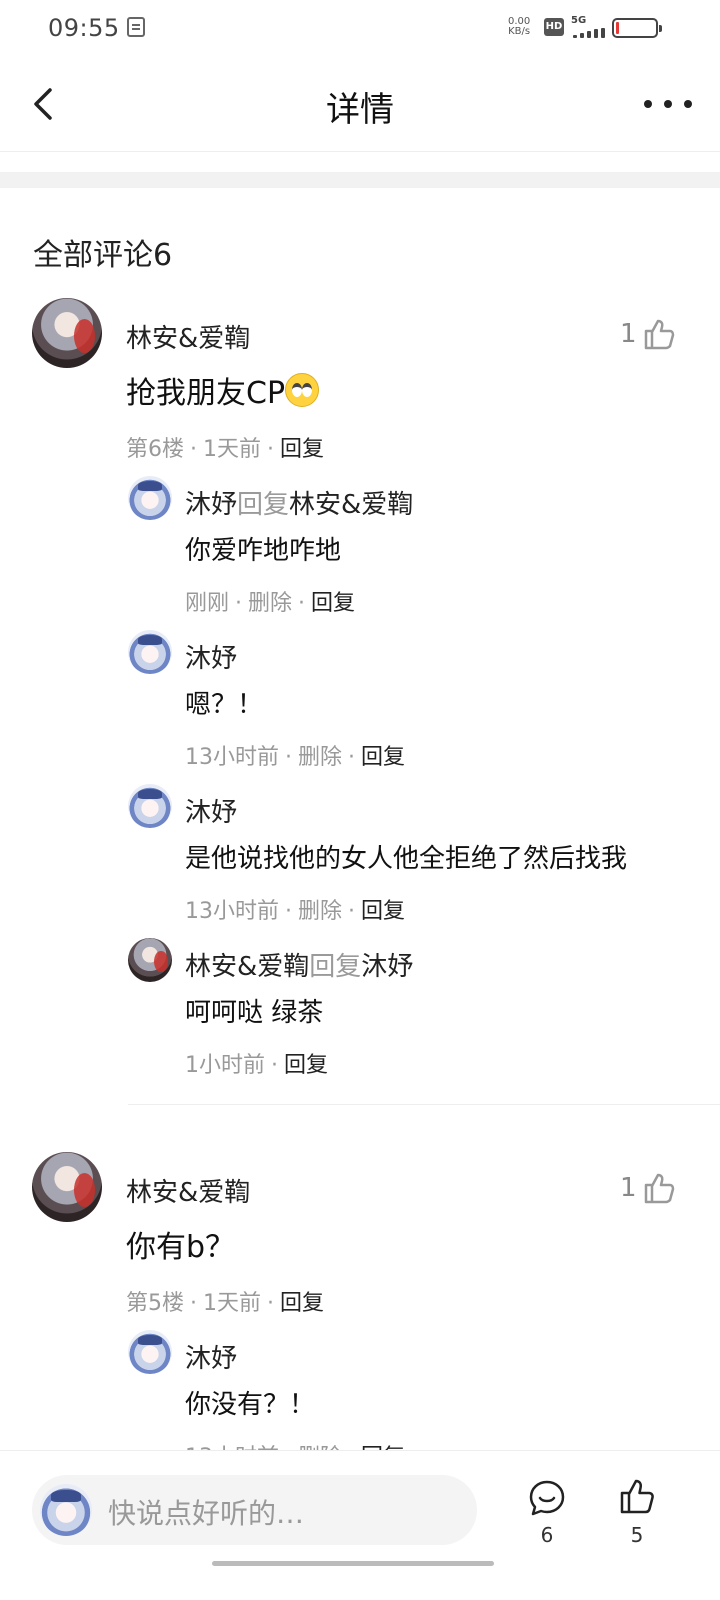 Image resolution: width=720 pixels, height=1600 pixels. What do you see at coordinates (250, 1405) in the screenshot?
I see `reply-text: 你没有？！` at bounding box center [250, 1405].